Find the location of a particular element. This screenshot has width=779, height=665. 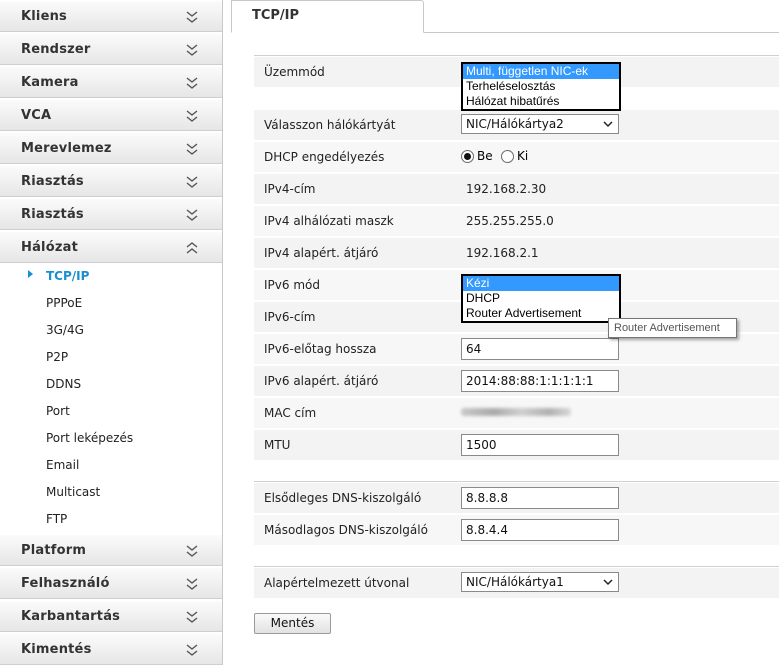

sidebar-item-port-mapping: Port leképezés is located at coordinates (89, 438).